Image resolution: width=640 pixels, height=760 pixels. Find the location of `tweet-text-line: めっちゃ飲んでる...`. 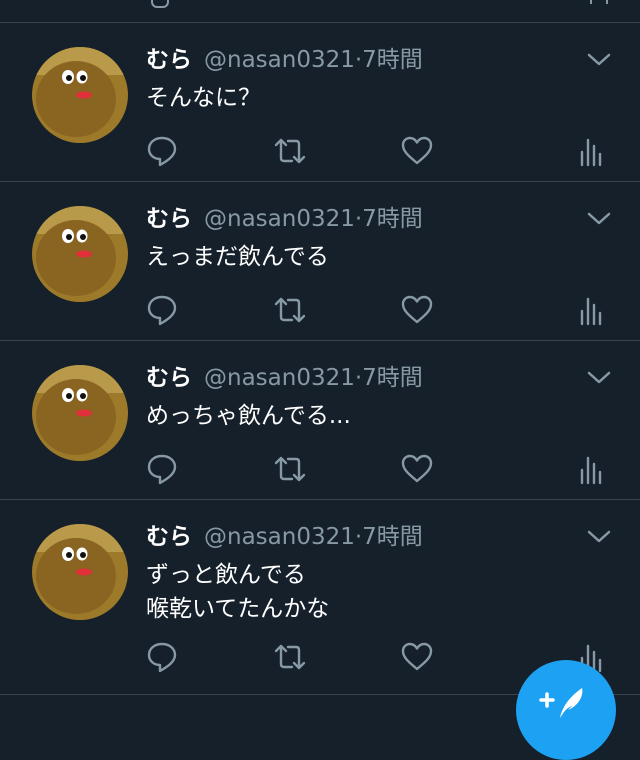

tweet-text-line: めっちゃ飲んでる... is located at coordinates (248, 416).